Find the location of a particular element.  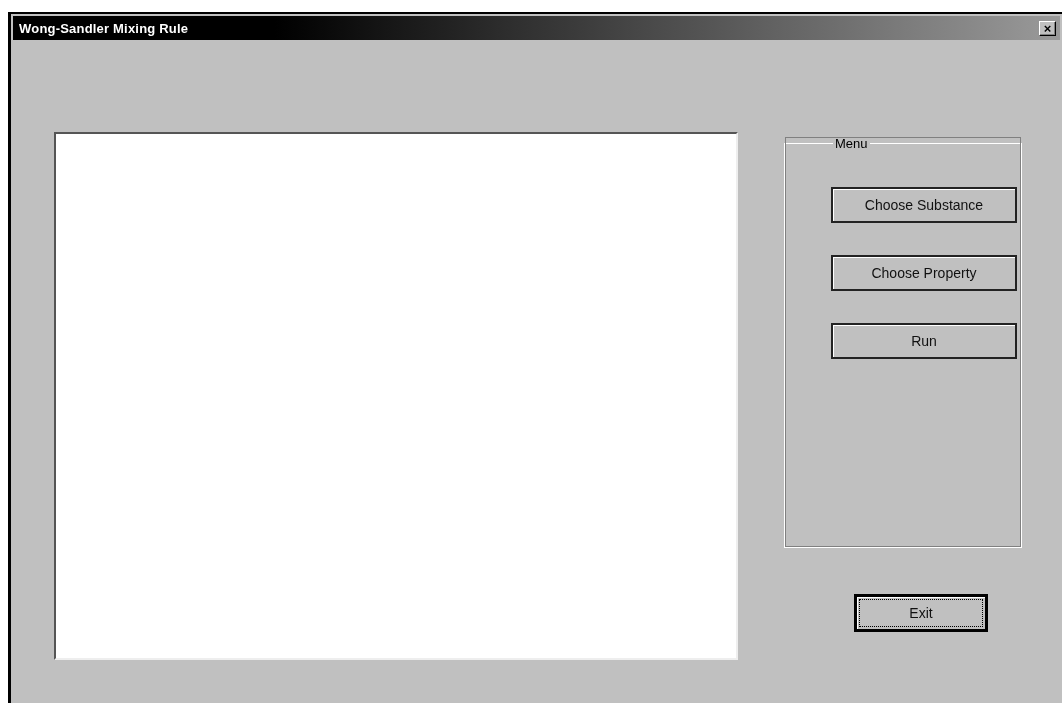

menu-button: Run is located at coordinates (924, 341).